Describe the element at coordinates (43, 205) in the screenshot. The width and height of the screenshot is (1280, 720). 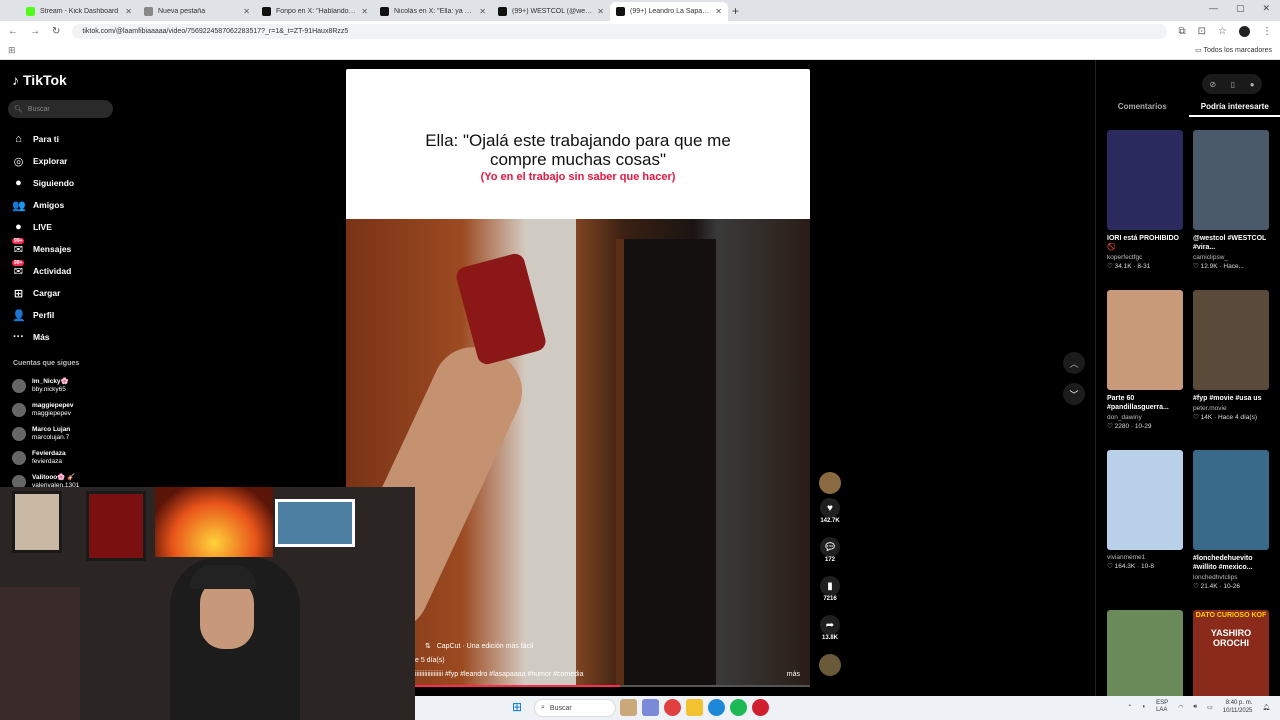
I see `nav-item-amigos: 👥 Amigos` at that location.